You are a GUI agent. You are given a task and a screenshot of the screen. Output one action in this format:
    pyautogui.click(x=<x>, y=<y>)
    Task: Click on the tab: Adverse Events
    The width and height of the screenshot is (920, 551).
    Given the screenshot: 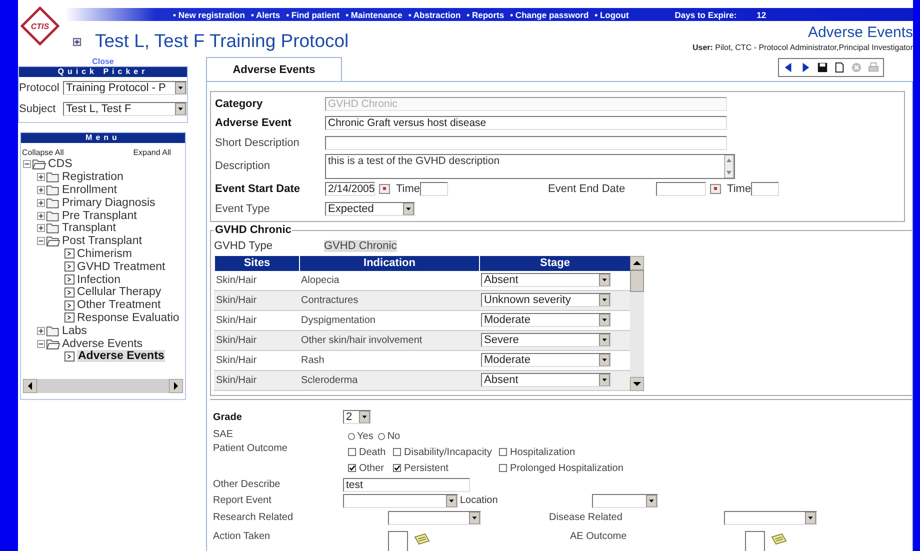 What is the action you would take?
    pyautogui.click(x=274, y=69)
    